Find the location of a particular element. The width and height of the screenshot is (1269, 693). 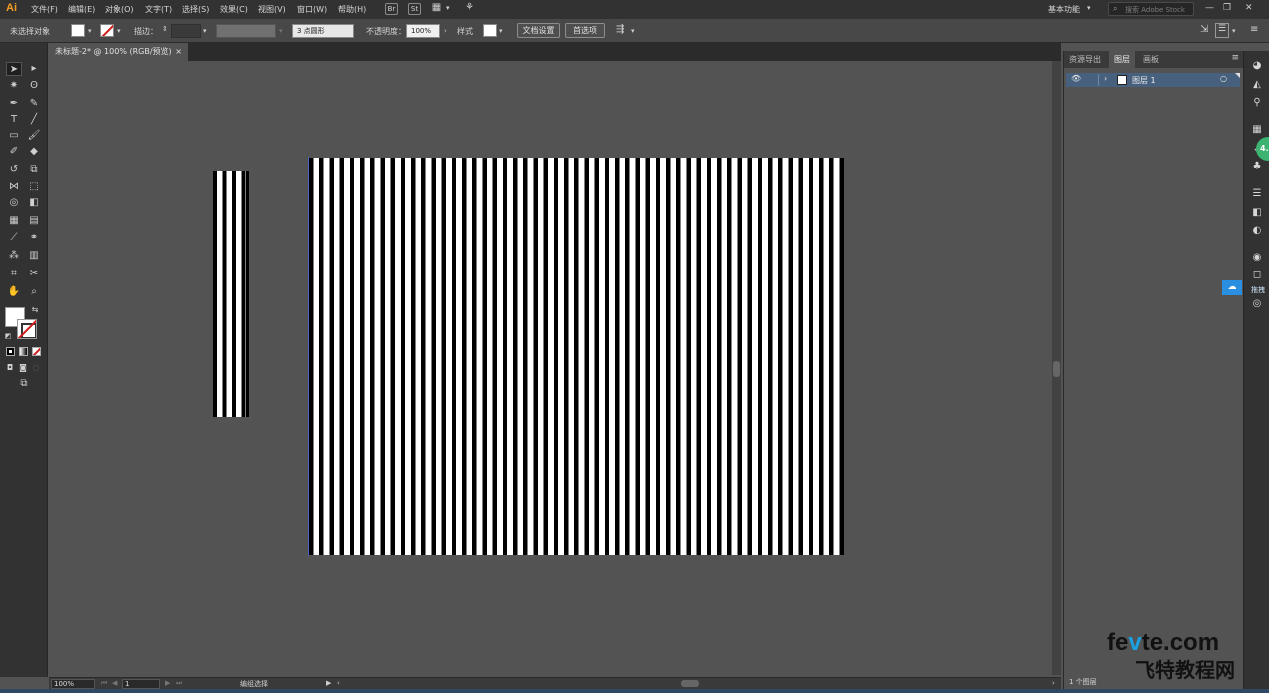

properties-icon: ⚲ is located at coordinates (1257, 103).